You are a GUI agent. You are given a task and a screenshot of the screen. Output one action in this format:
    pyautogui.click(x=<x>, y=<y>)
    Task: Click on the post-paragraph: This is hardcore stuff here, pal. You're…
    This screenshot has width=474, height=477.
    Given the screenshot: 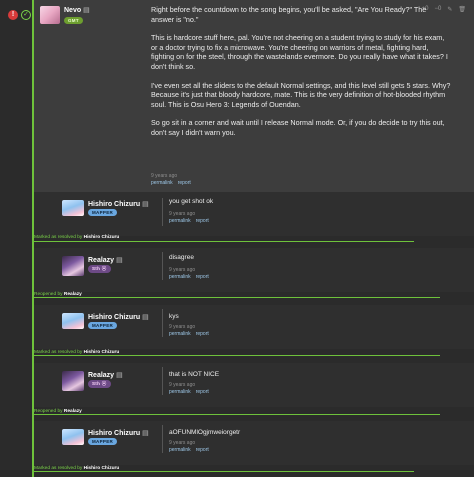 What is the action you would take?
    pyautogui.click(x=299, y=52)
    